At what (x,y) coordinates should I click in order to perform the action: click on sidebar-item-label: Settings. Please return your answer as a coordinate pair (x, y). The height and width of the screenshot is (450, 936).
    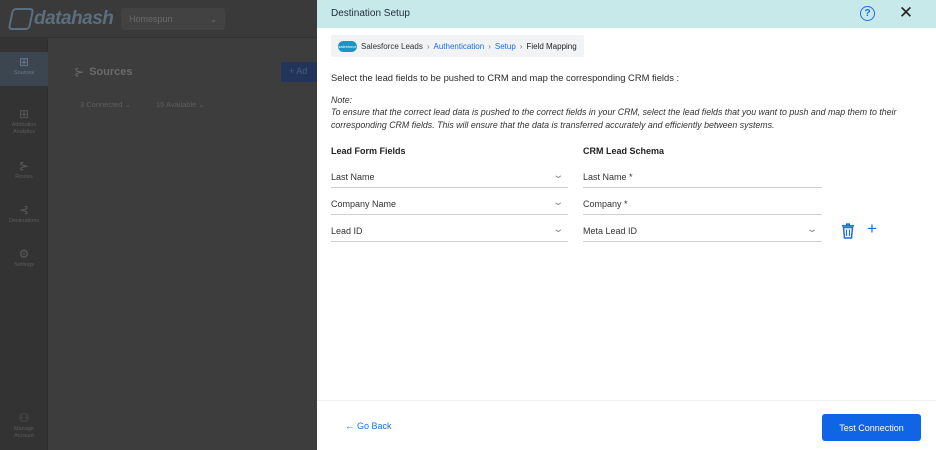
    Looking at the image, I should click on (24, 265).